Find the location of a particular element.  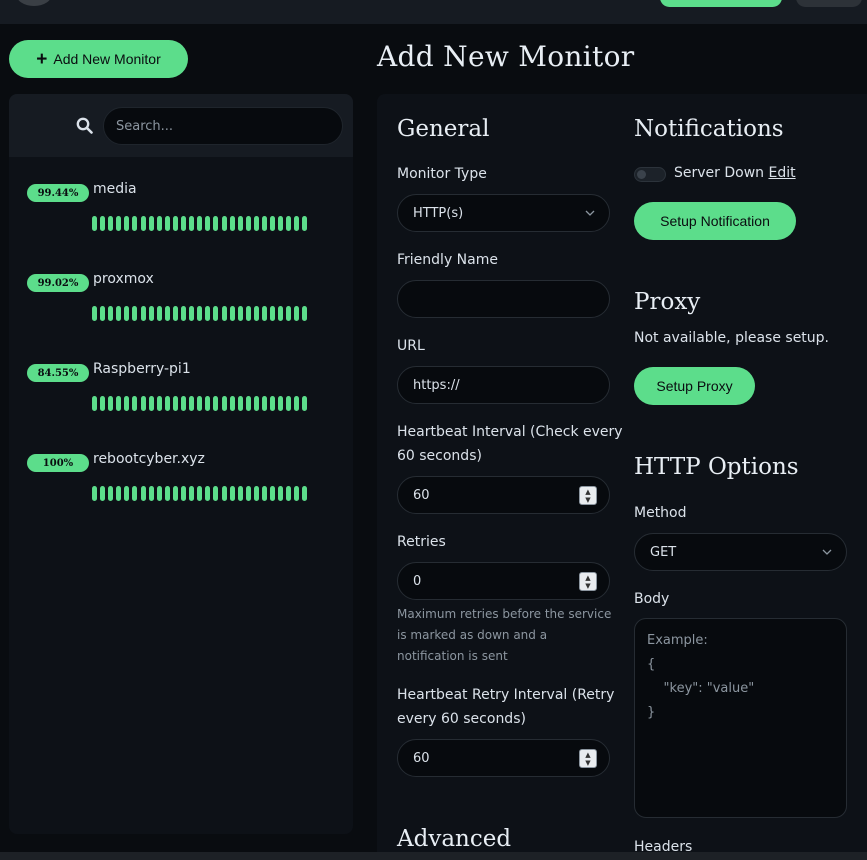

monitor-item: 100% rebootcyber.xyz is located at coordinates (181, 472).